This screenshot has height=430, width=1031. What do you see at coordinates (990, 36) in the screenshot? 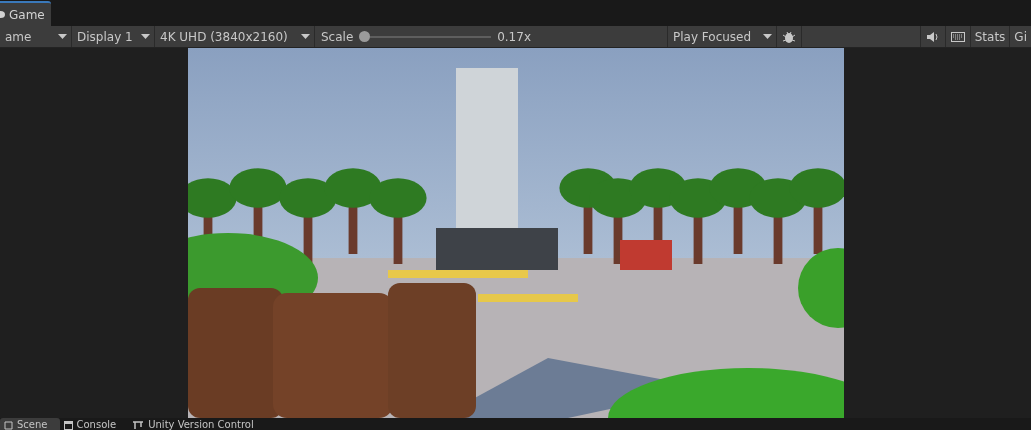
I see `stats-button: Stats` at bounding box center [990, 36].